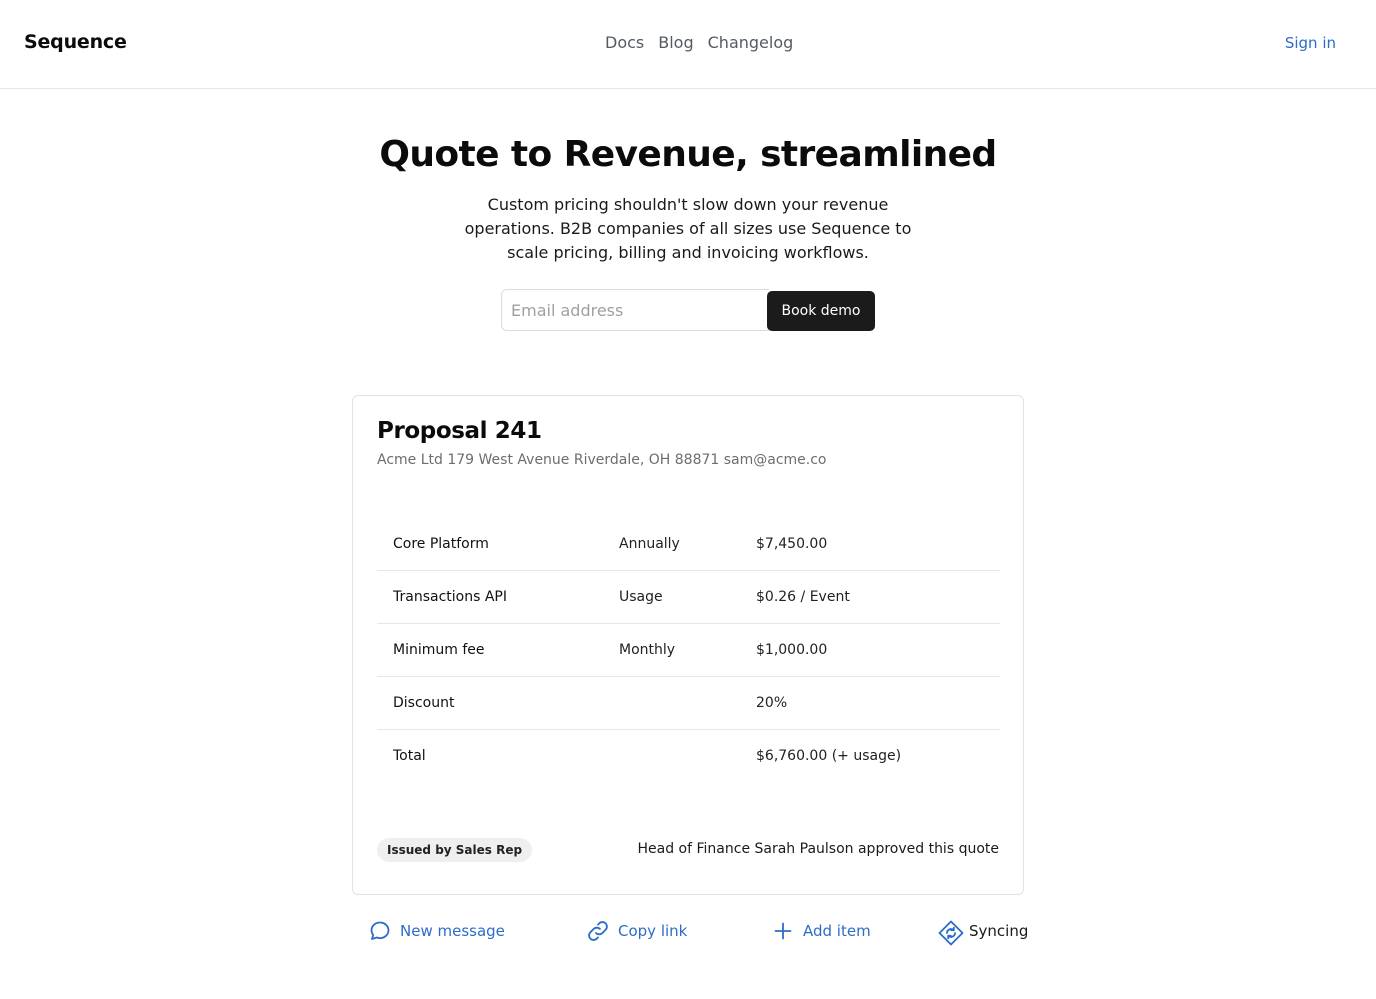  Describe the element at coordinates (455, 850) in the screenshot. I see `issued-by-badge: Issued by Sales Rep` at that location.